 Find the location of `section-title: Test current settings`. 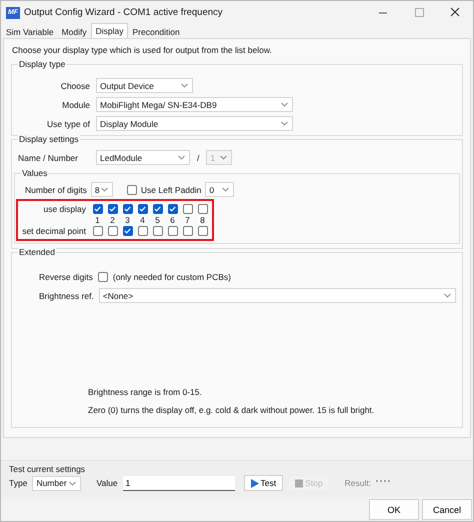

section-title: Test current settings is located at coordinates (47, 469).